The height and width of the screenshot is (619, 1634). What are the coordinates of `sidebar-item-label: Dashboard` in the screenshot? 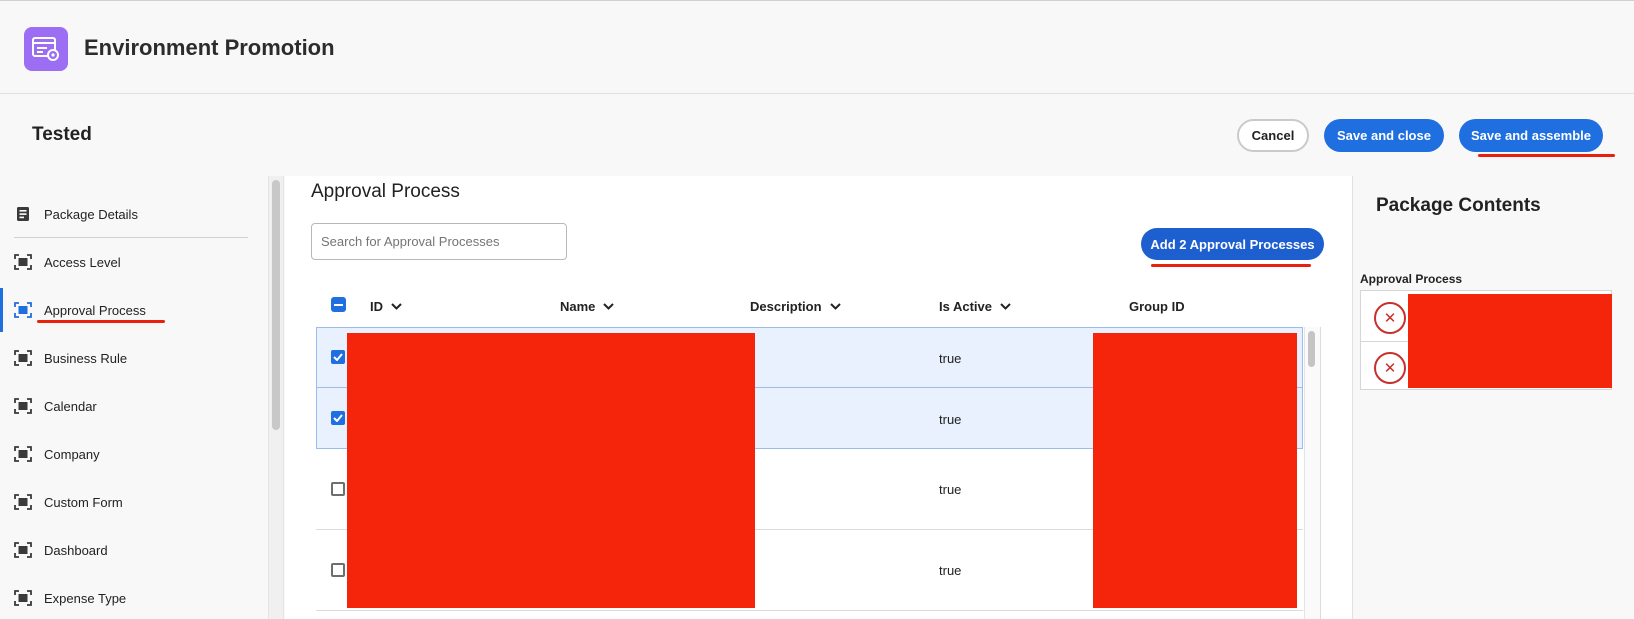 It's located at (76, 550).